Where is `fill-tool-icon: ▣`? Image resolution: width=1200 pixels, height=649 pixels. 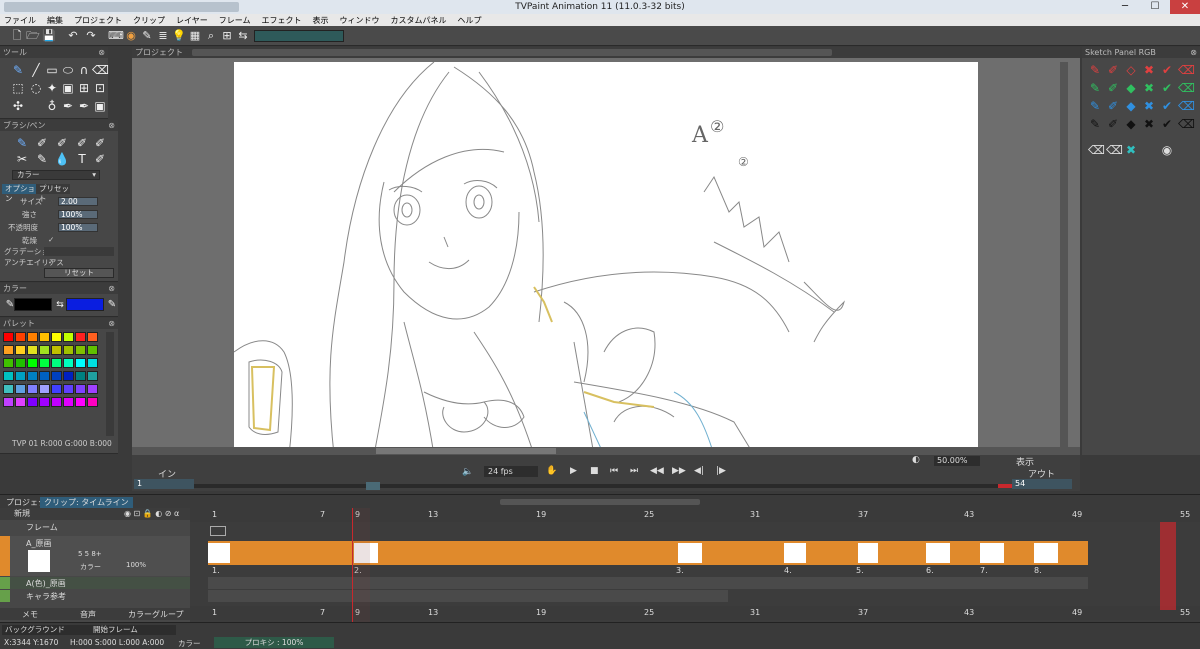
fill-tool-icon: ▣ is located at coordinates (68, 88).